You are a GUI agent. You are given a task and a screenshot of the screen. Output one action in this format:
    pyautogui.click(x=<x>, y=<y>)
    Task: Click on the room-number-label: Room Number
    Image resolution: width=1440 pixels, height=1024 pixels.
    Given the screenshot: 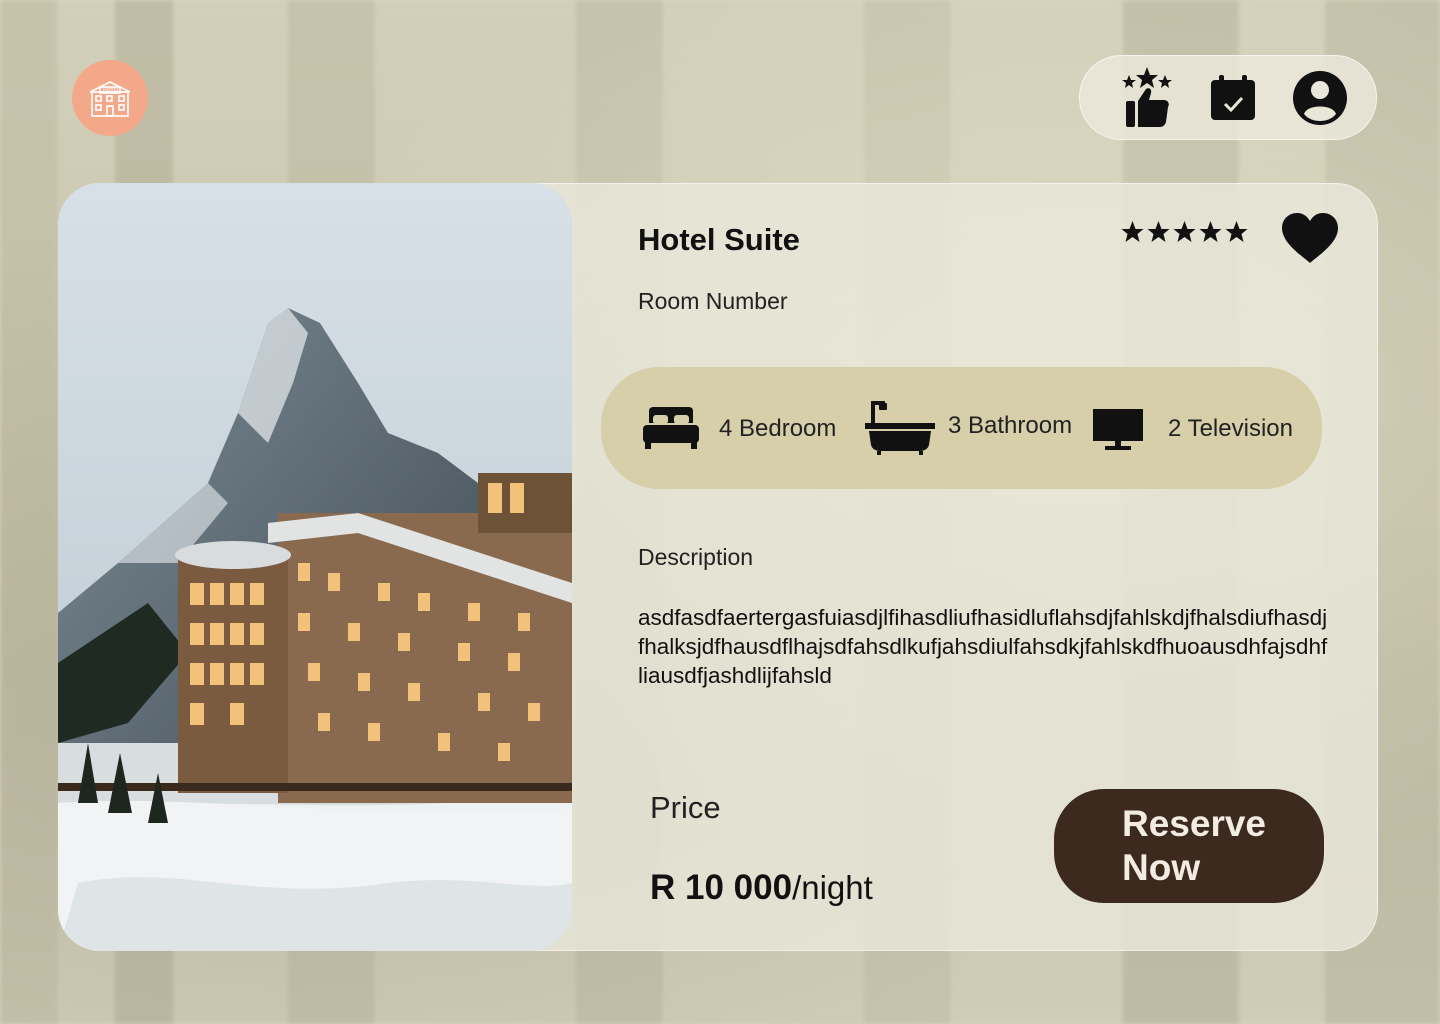 What is the action you would take?
    pyautogui.click(x=713, y=301)
    